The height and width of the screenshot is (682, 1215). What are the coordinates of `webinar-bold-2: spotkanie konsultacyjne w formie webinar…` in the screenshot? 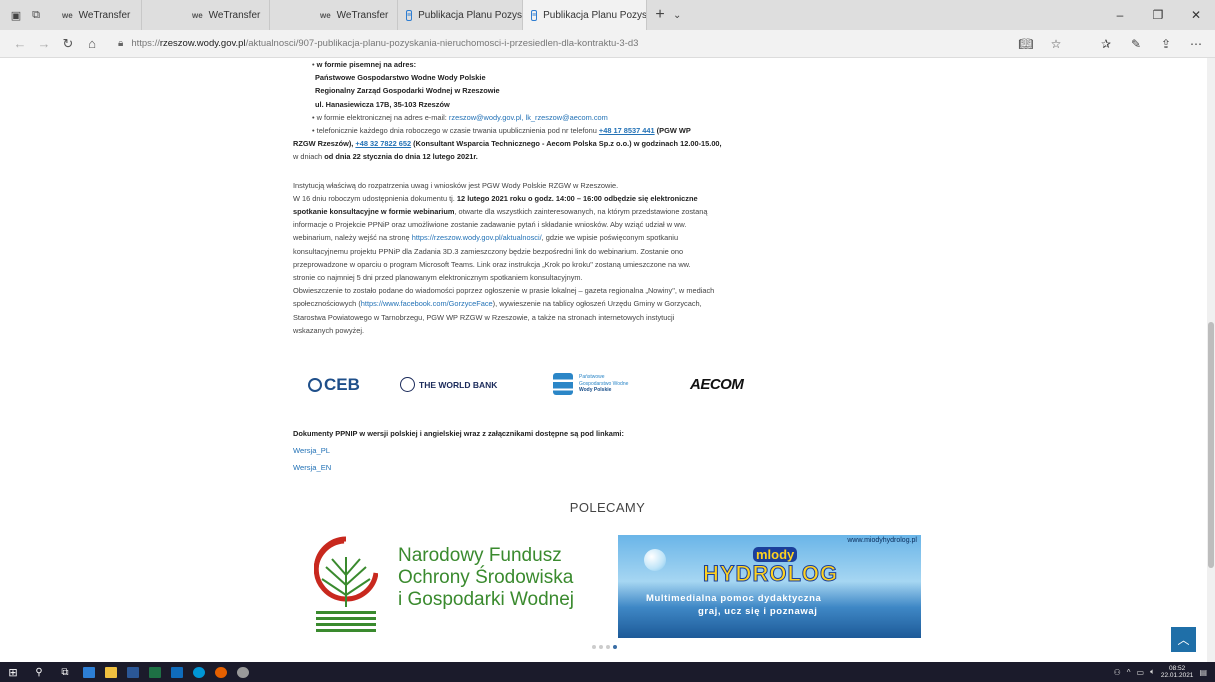 It's located at (374, 212).